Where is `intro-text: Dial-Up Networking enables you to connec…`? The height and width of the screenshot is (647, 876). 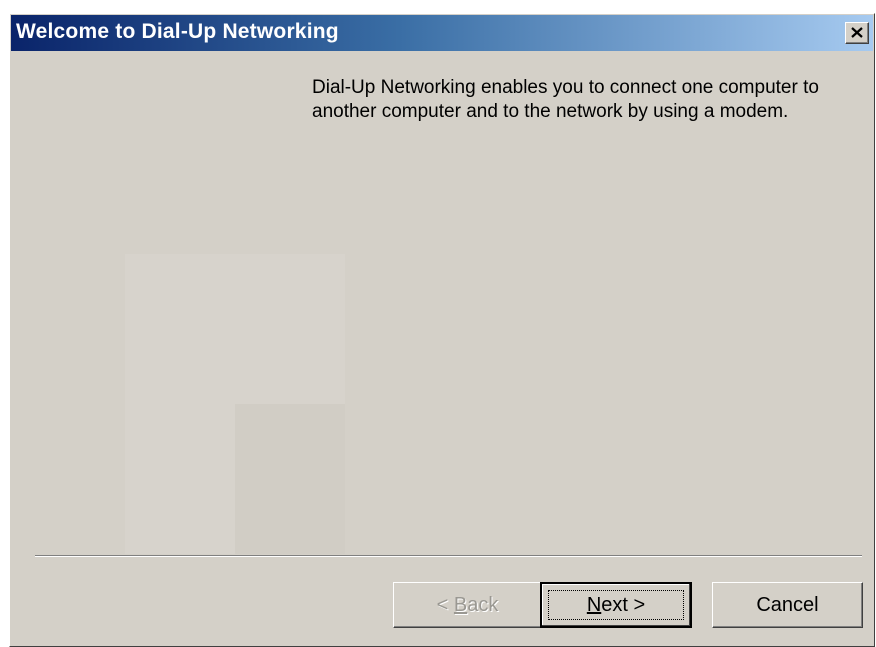
intro-text: Dial-Up Networking enables you to connec… is located at coordinates (565, 99).